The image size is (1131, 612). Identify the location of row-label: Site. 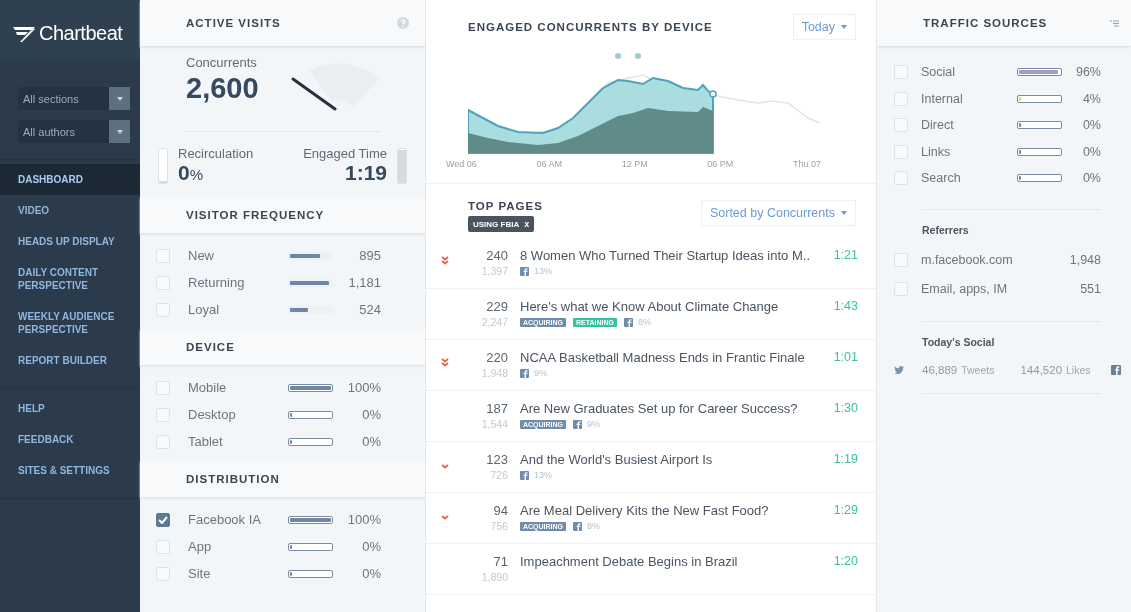
(200, 573).